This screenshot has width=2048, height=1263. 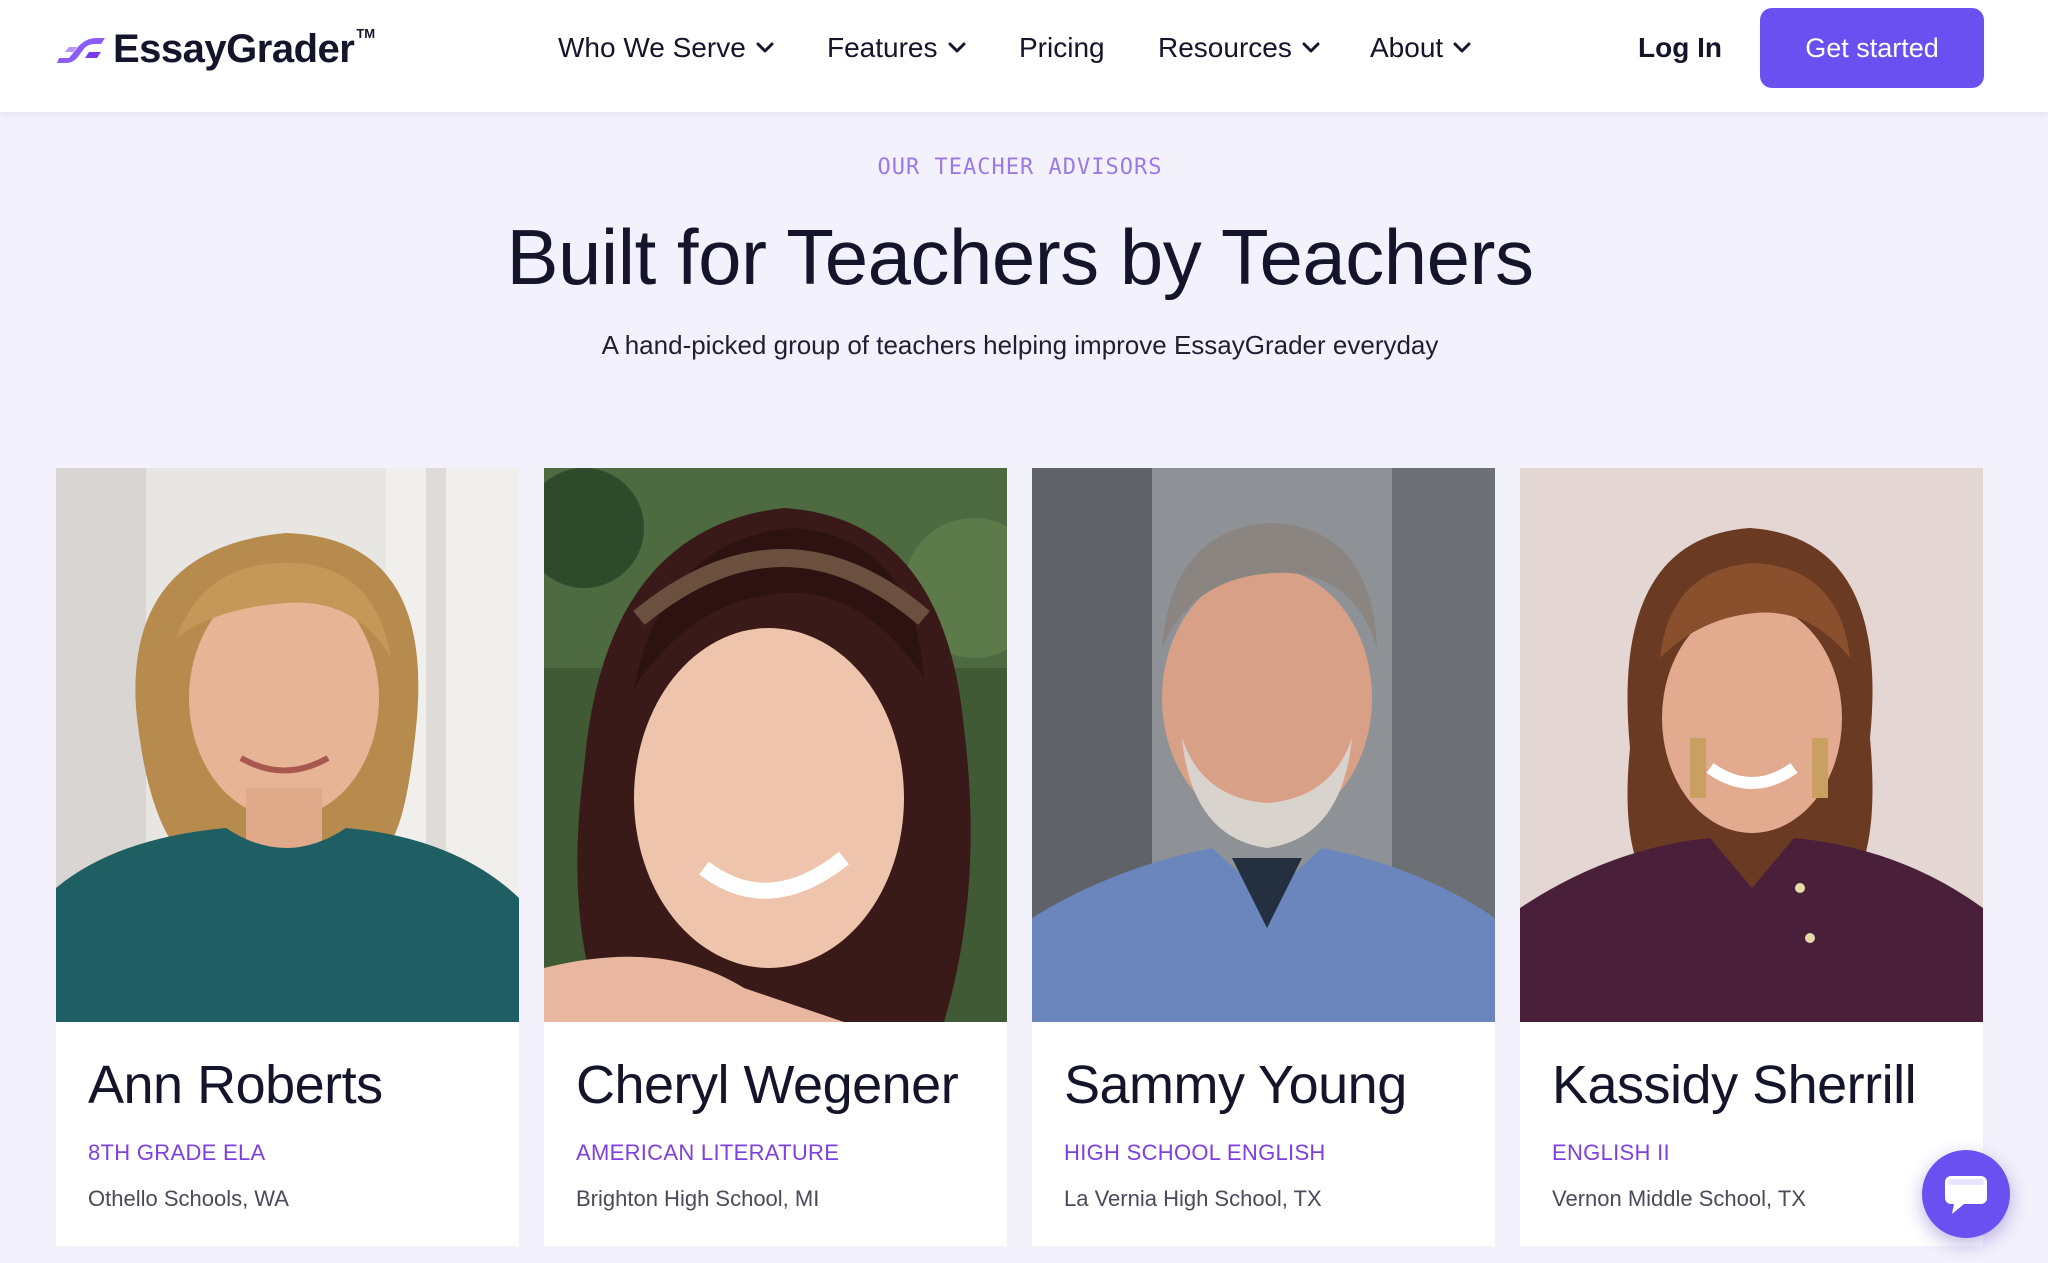 I want to click on nav-about: About, so click(x=1420, y=48).